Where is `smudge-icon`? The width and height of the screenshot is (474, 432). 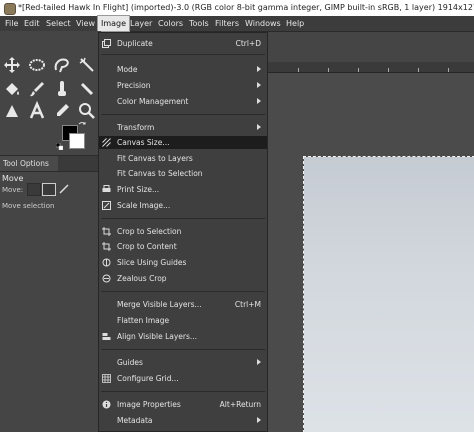 smudge-icon is located at coordinates (62, 89).